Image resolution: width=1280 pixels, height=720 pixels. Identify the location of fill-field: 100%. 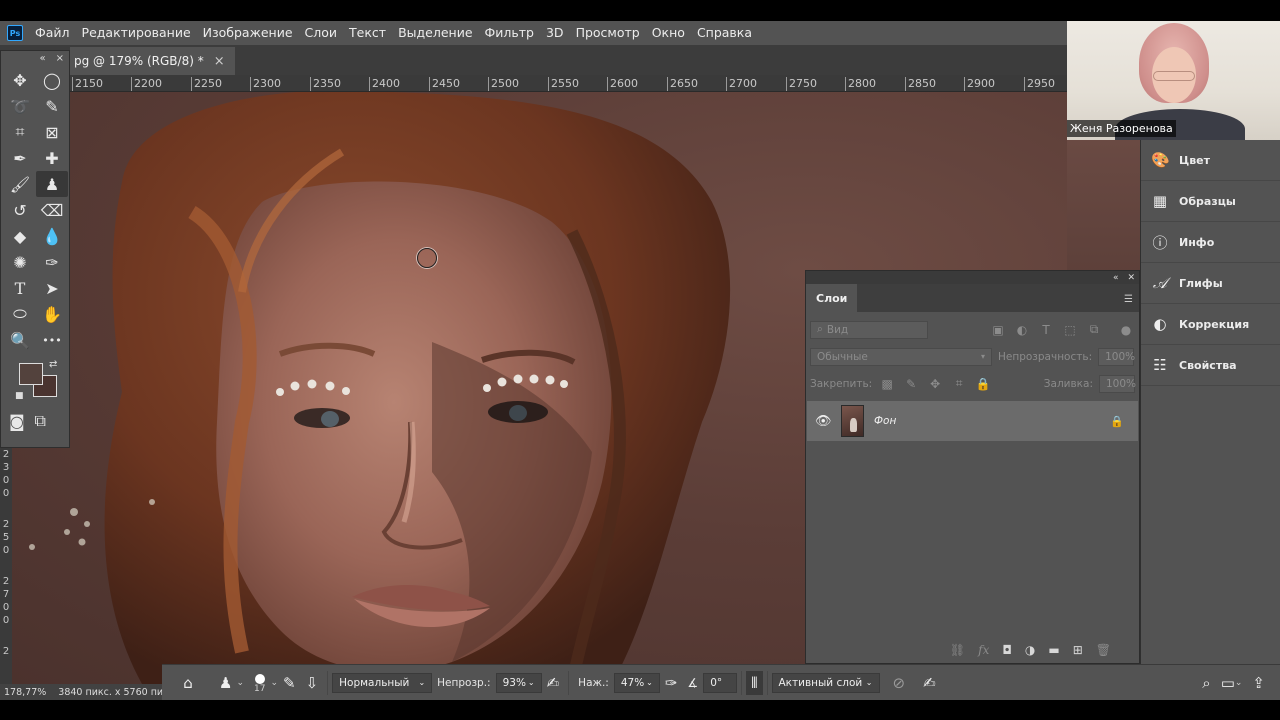
(1117, 383).